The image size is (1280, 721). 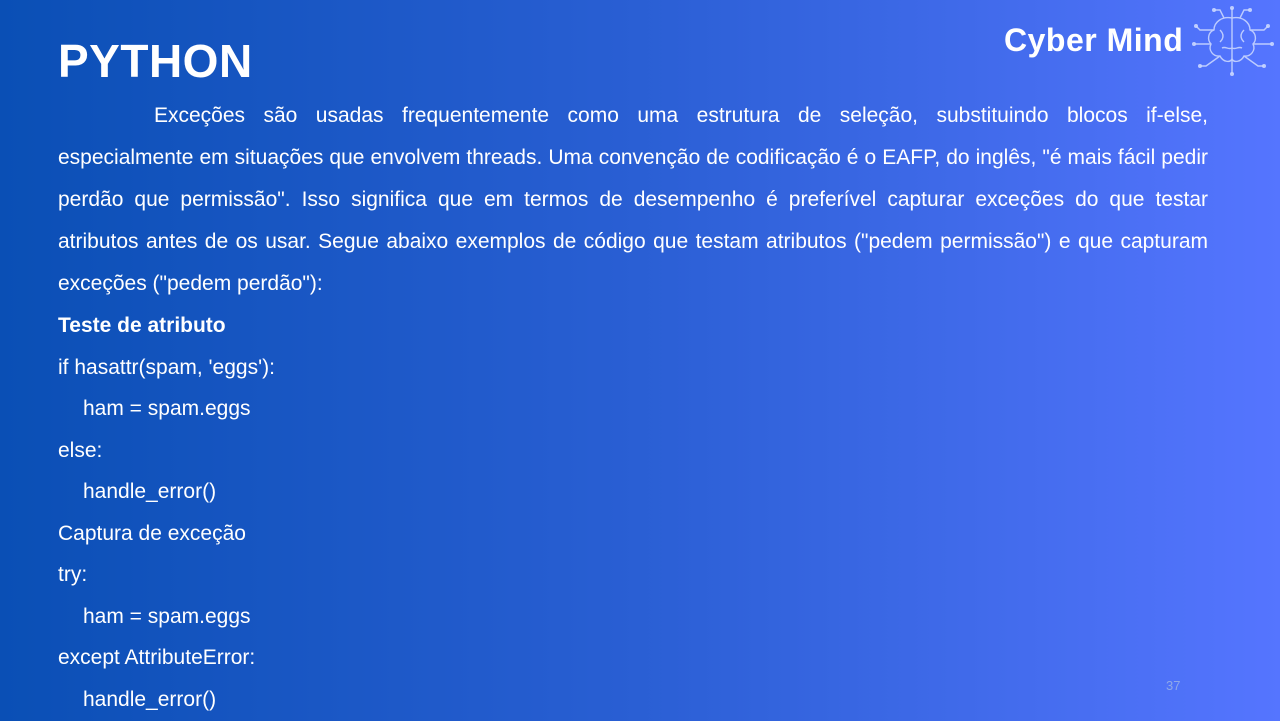 What do you see at coordinates (157, 657) in the screenshot?
I see `code-line: except AttributeError:` at bounding box center [157, 657].